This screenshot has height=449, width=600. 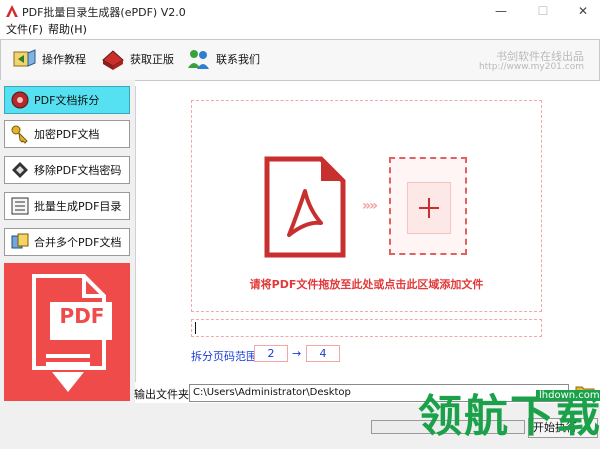 I want to click on sidebar-item-split: PDF文档拆分, so click(x=67, y=100).